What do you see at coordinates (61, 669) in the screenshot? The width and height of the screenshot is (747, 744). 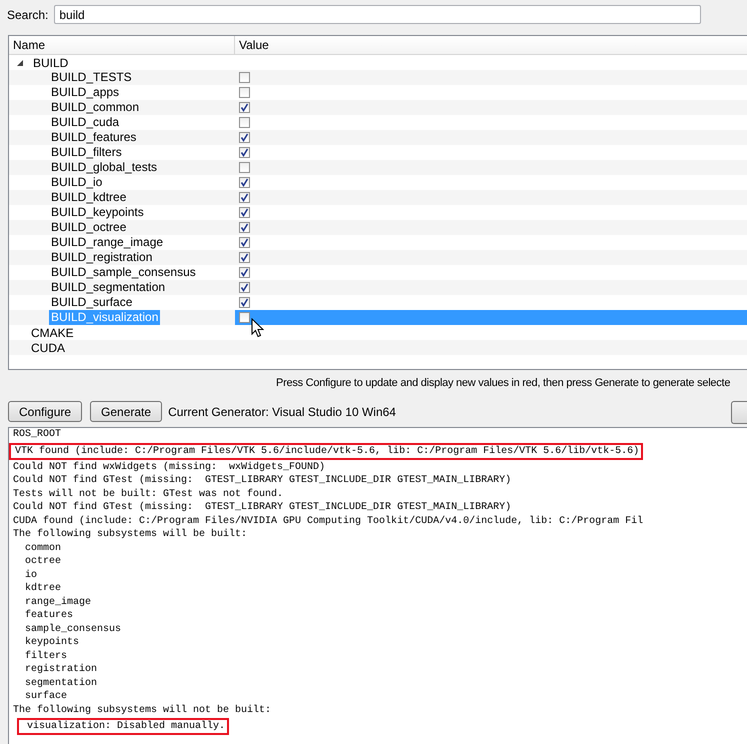 I see `log-line: registration` at bounding box center [61, 669].